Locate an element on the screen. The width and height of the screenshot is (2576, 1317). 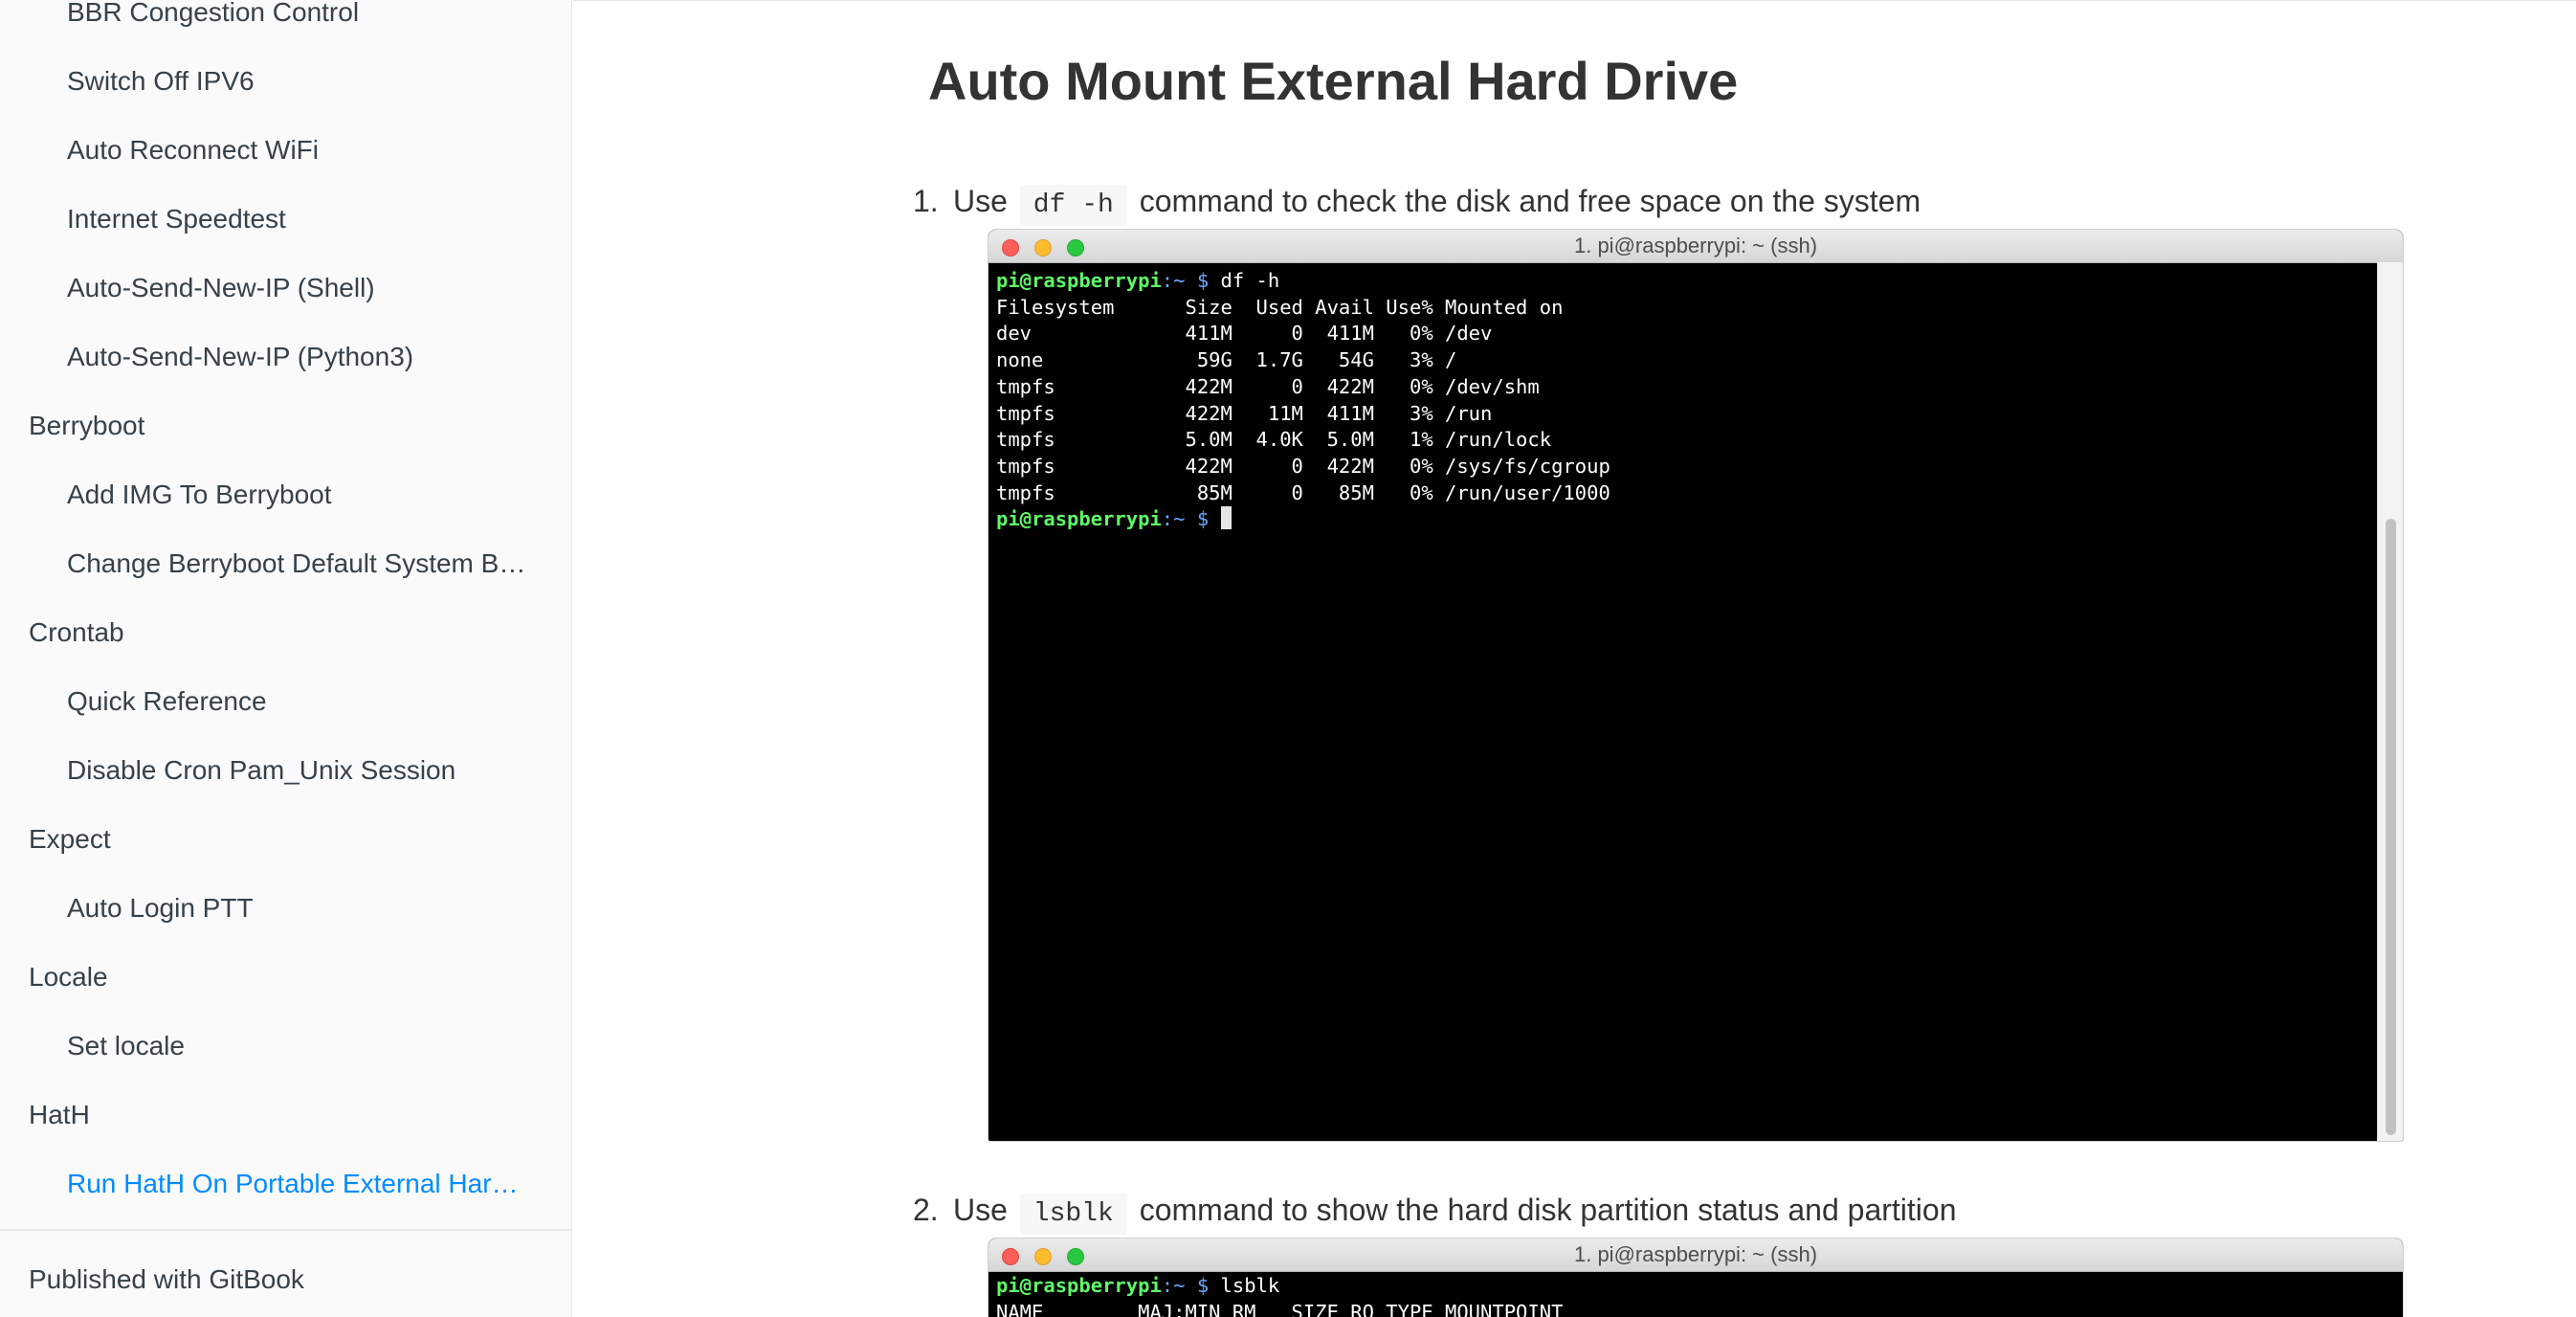
terminal-output-lines: NAME MAJ:MIN RM SIZE RO TYPE MOUNTPOINT is located at coordinates (1279, 1309).